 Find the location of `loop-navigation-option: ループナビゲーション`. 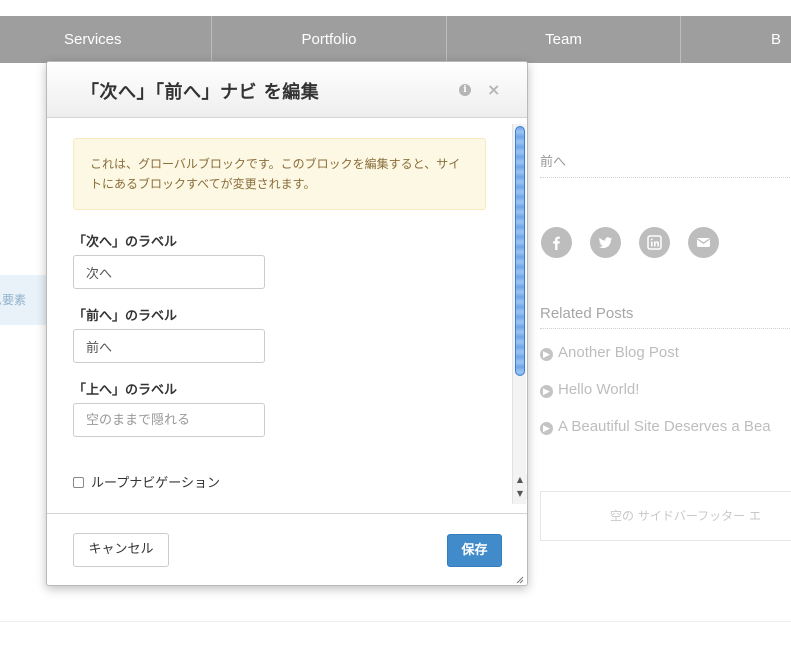

loop-navigation-option: ループナビゲーション is located at coordinates (146, 481).